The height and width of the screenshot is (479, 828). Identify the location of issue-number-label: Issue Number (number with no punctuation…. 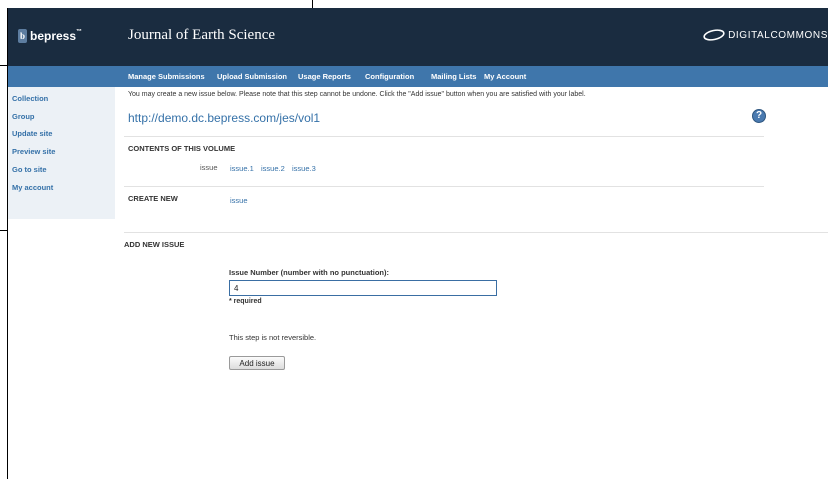
(309, 272).